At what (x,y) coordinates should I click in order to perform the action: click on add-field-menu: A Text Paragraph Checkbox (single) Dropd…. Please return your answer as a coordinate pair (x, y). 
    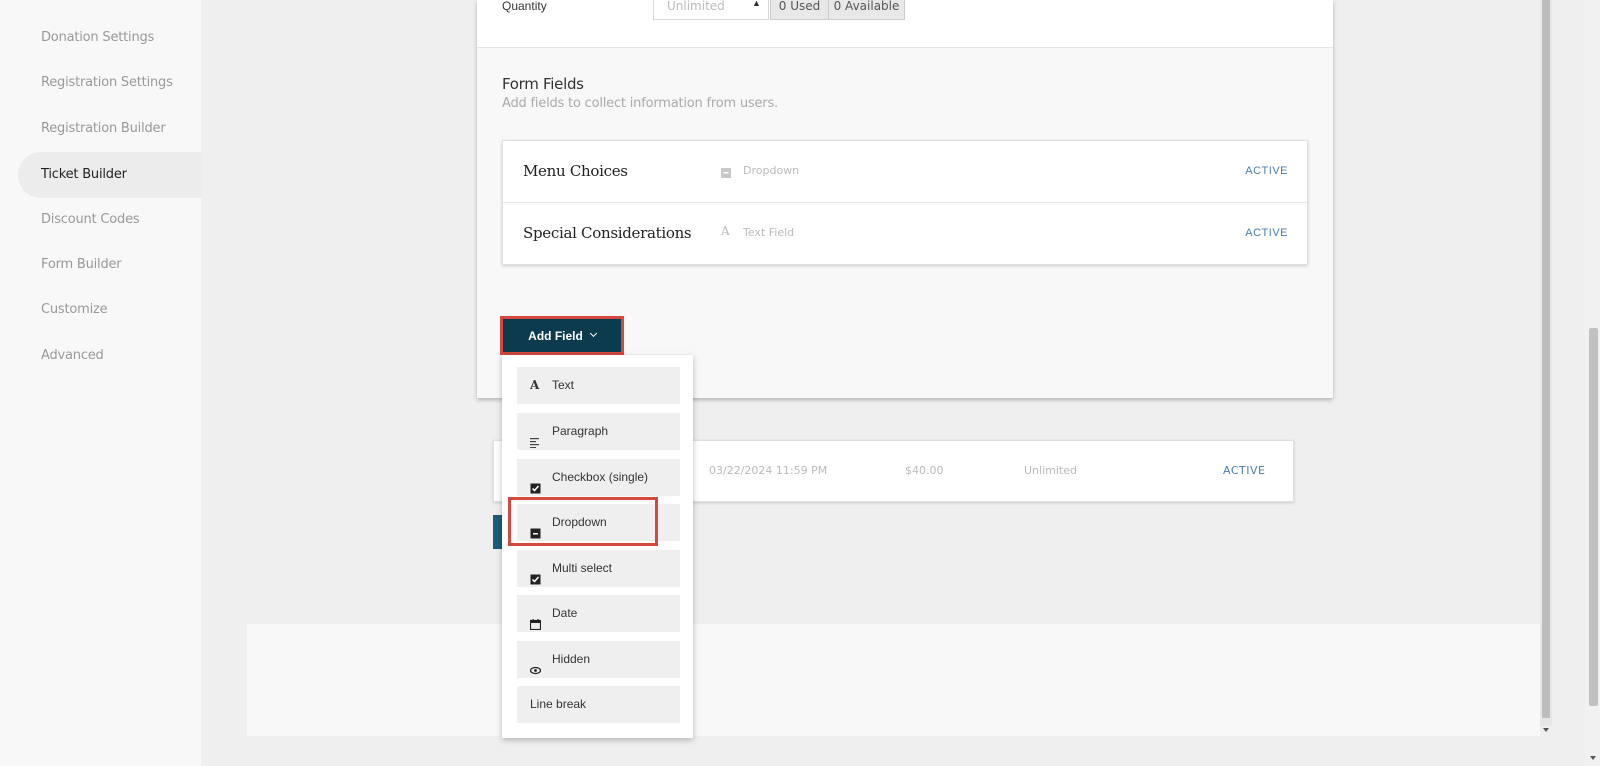
    Looking at the image, I should click on (597, 546).